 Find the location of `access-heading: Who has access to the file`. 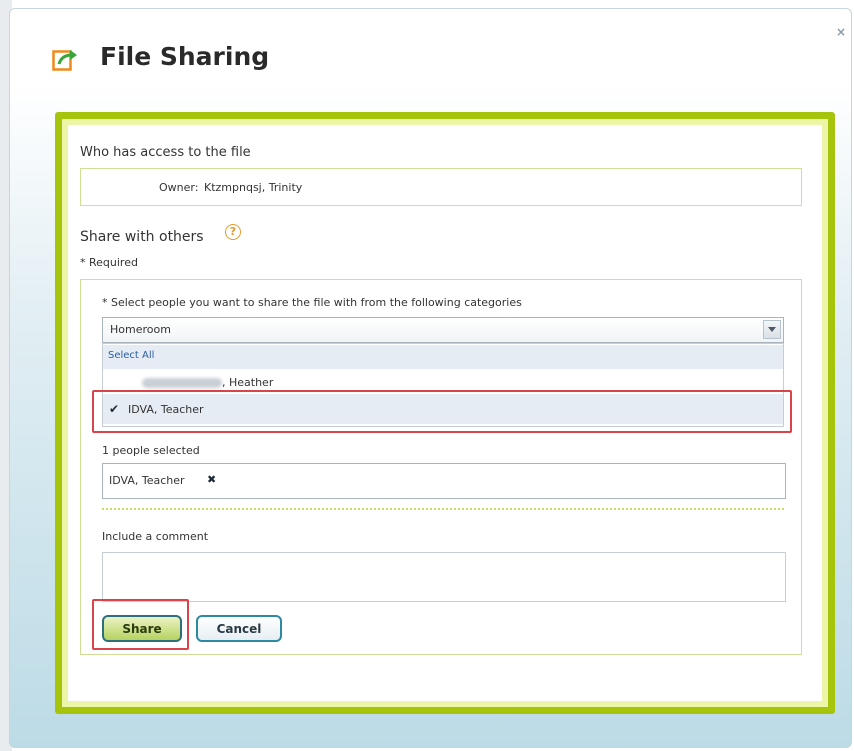

access-heading: Who has access to the file is located at coordinates (165, 152).